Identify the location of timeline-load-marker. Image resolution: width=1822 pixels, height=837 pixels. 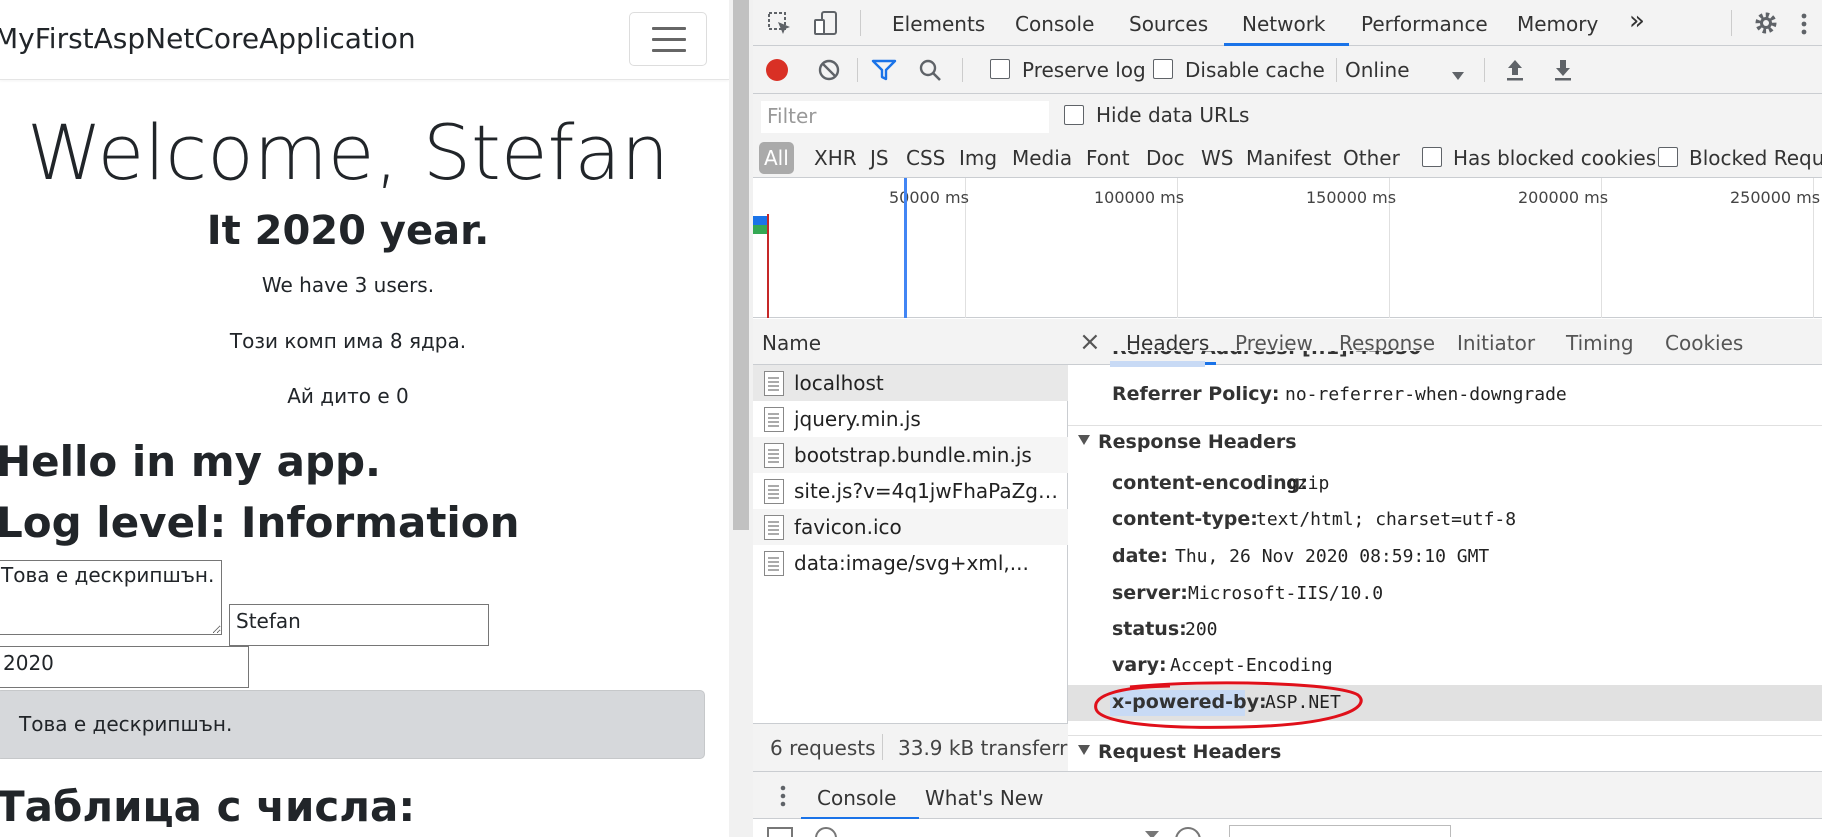
(768, 266).